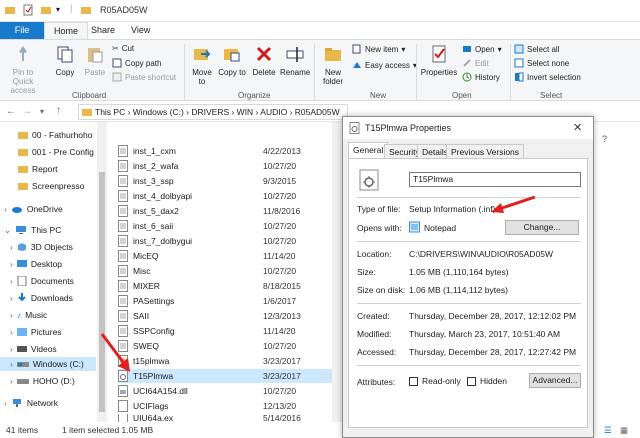 The image size is (640, 438). What do you see at coordinates (230, 346) in the screenshot?
I see `list-item: SWEQ 10/27/20` at bounding box center [230, 346].